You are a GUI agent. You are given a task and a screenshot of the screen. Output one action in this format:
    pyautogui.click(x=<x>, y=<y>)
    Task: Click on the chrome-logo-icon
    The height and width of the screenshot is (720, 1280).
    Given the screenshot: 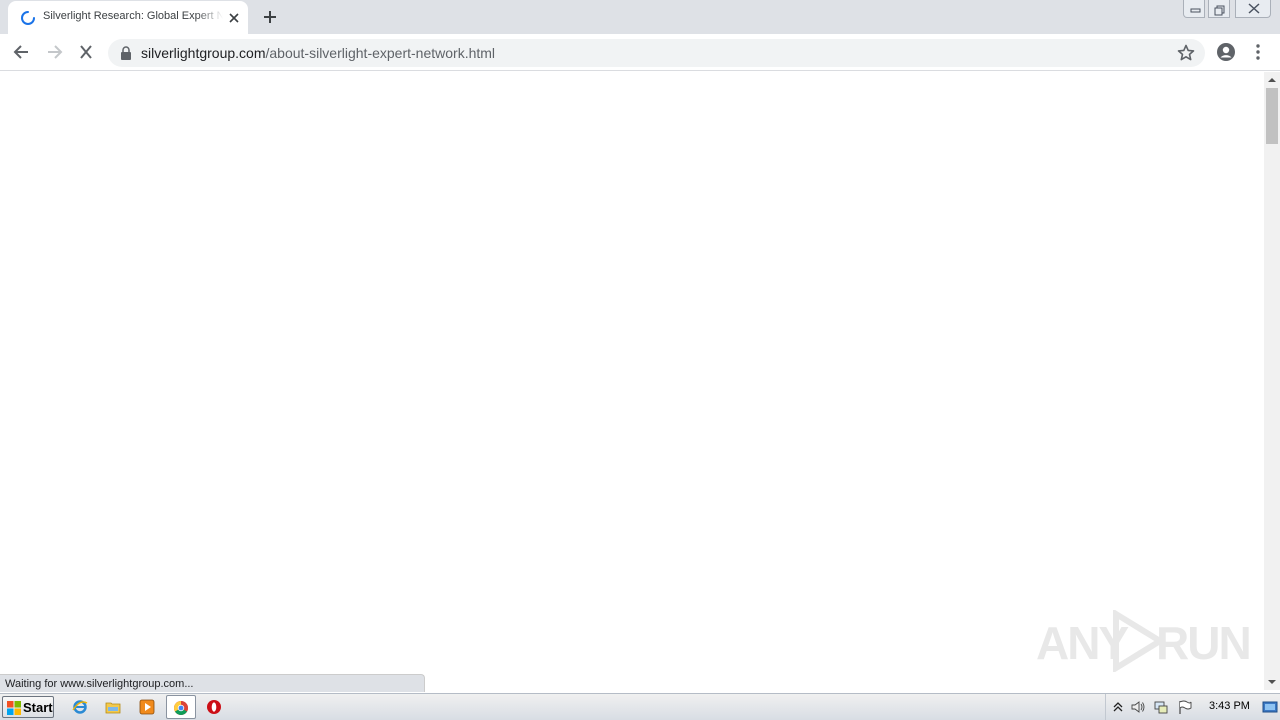 What is the action you would take?
    pyautogui.click(x=181, y=708)
    